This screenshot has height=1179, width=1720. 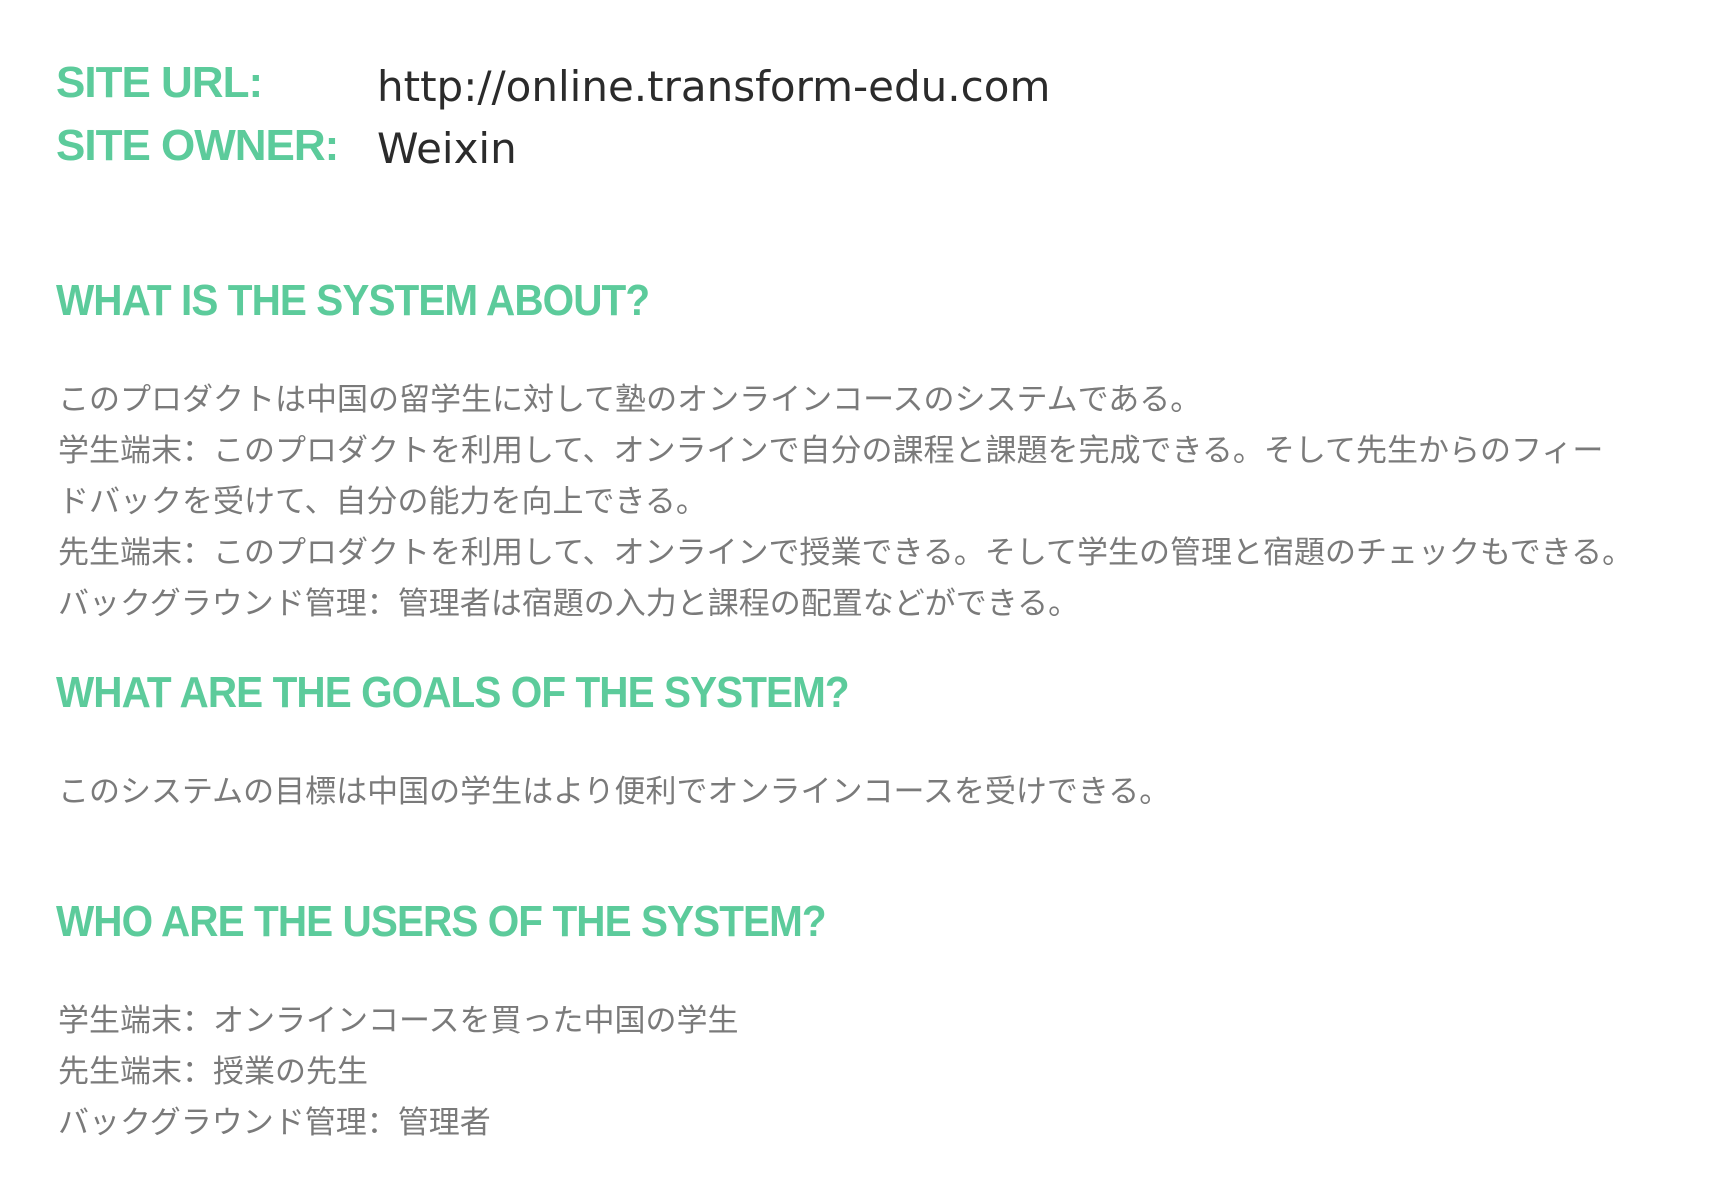 What do you see at coordinates (630, 400) in the screenshot?
I see `body-line: このプロダクトは中国の留学生に対して塾のオンラインコースのシステムである。` at bounding box center [630, 400].